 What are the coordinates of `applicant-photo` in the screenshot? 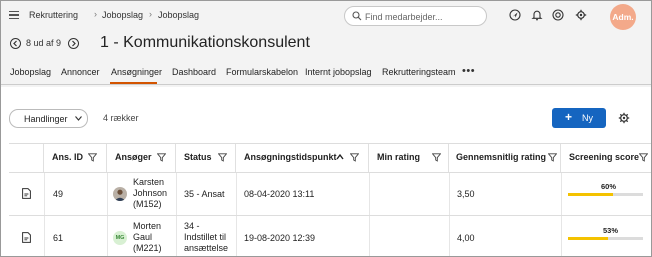 It's located at (120, 194).